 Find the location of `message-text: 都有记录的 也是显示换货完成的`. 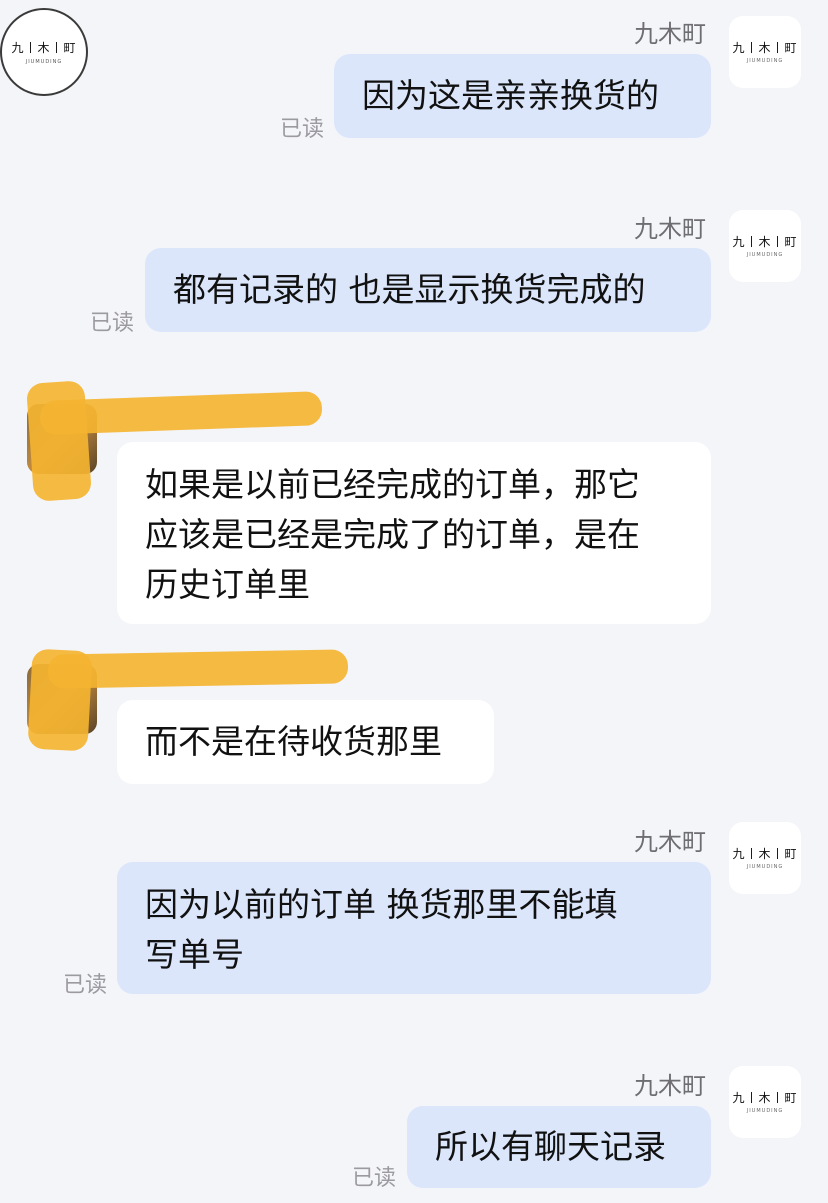

message-text: 都有记录的 也是显示换货完成的 is located at coordinates (409, 289).